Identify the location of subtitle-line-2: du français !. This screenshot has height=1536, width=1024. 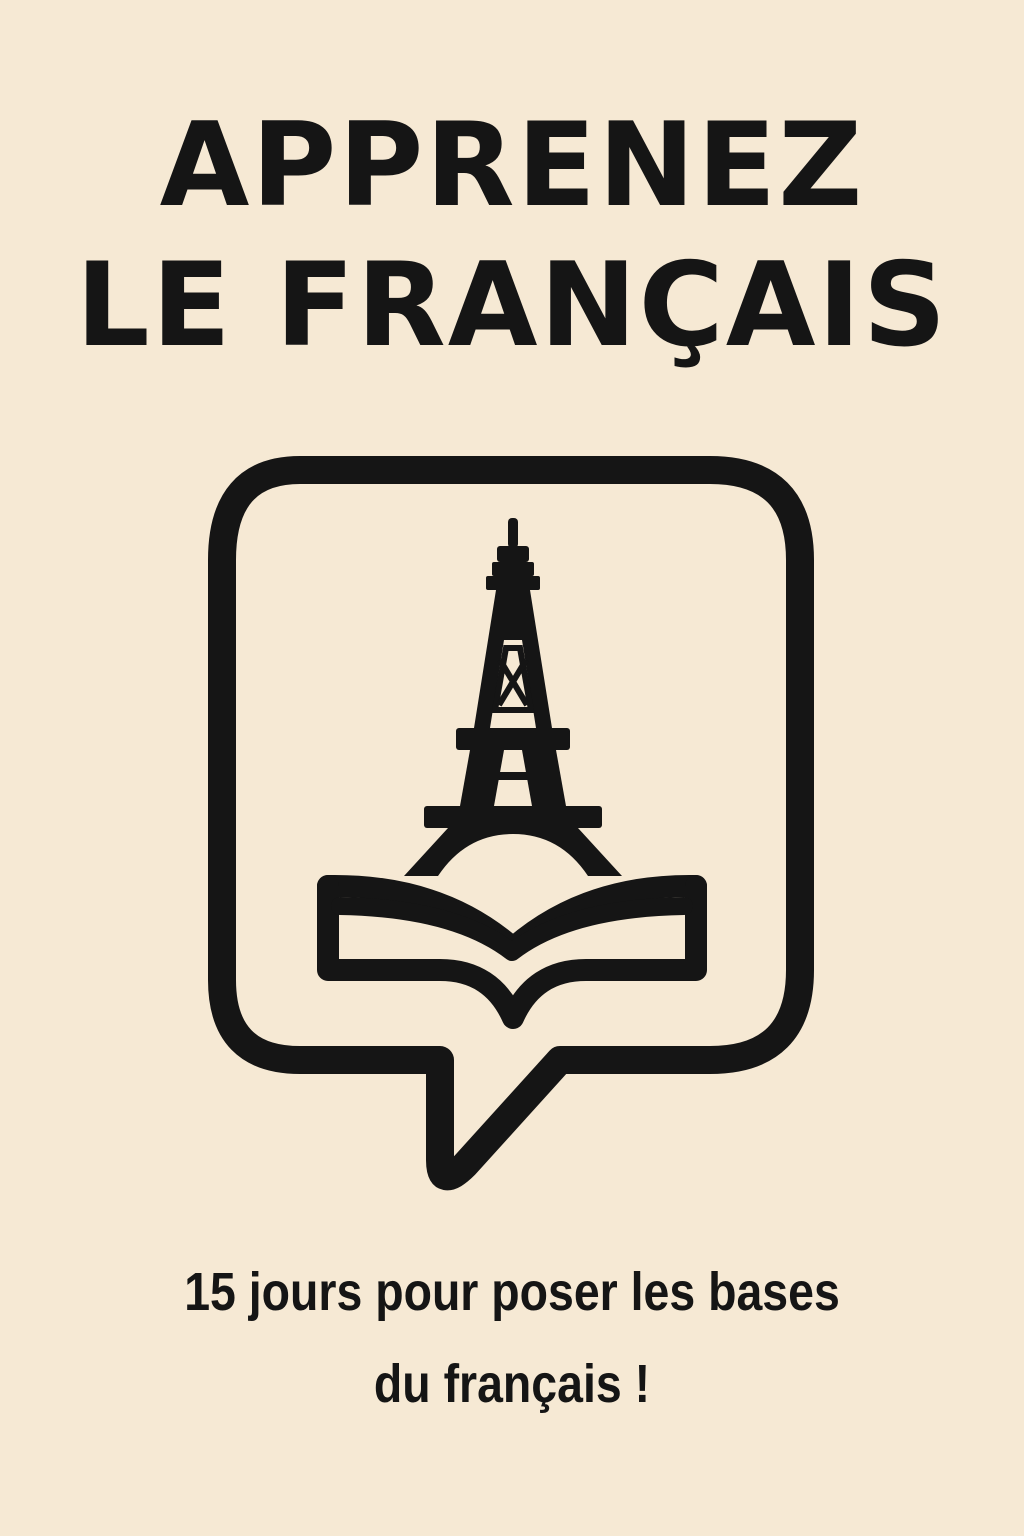
(512, 1384).